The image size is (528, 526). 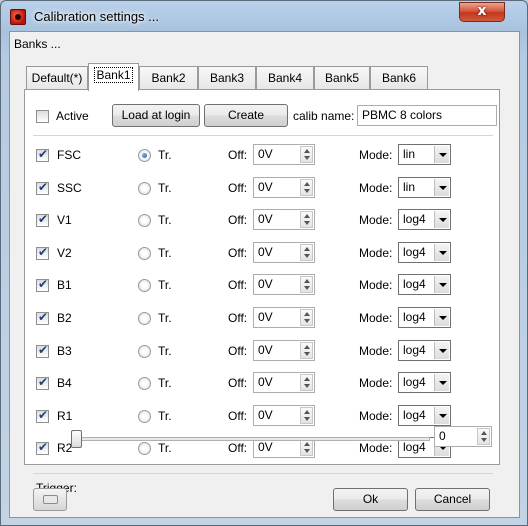 What do you see at coordinates (64, 285) in the screenshot?
I see `channel-name: B1` at bounding box center [64, 285].